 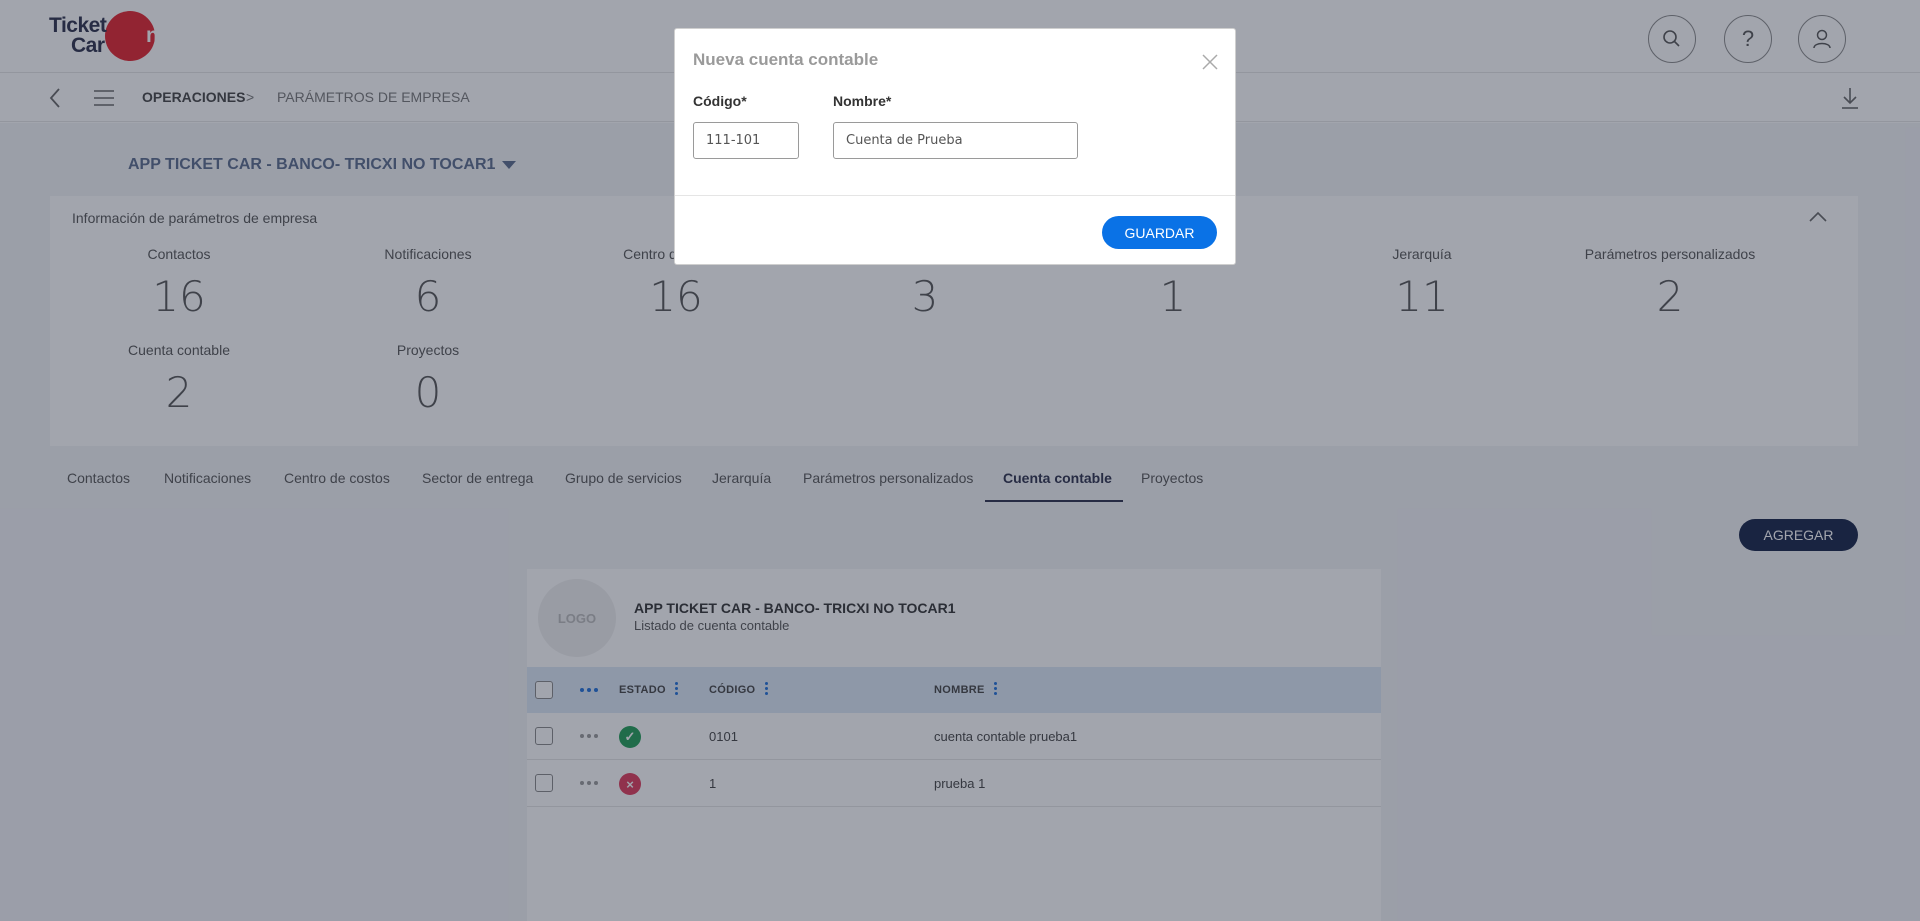 What do you see at coordinates (1210, 62) in the screenshot?
I see `close-icon` at bounding box center [1210, 62].